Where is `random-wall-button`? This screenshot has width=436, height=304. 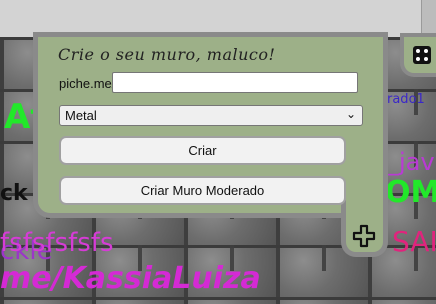
random-wall-button is located at coordinates (420, 55).